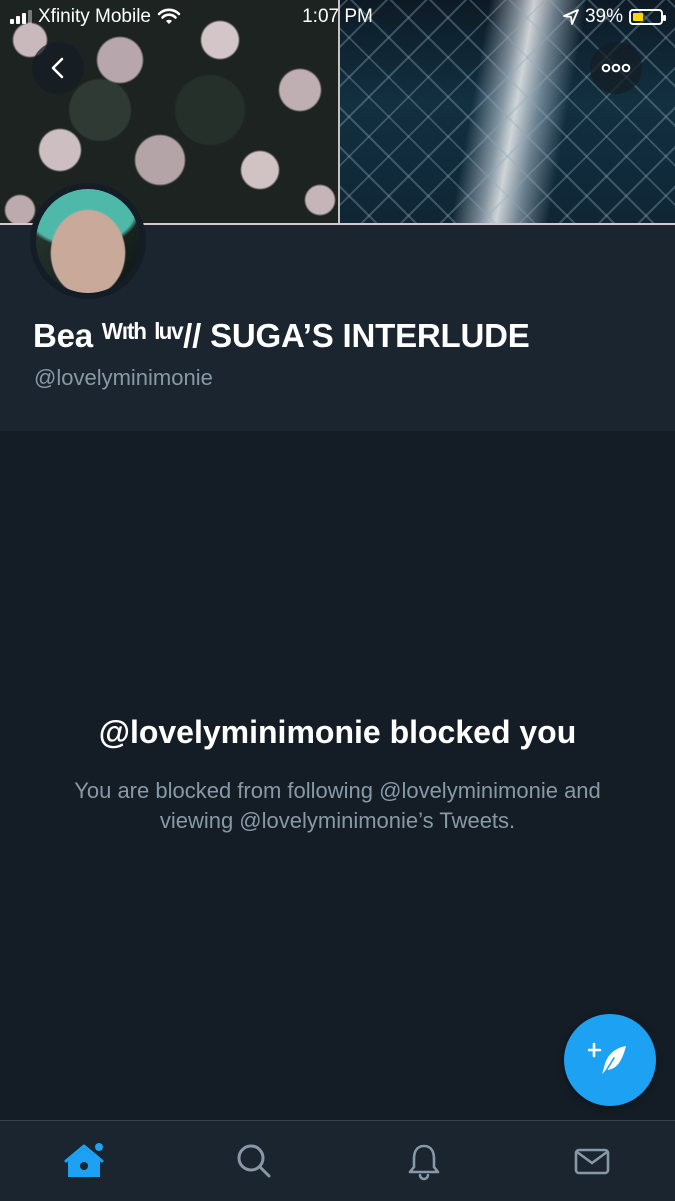 This screenshot has height=1201, width=675. What do you see at coordinates (123, 377) in the screenshot?
I see `user-handle: @lovelyminimonie` at bounding box center [123, 377].